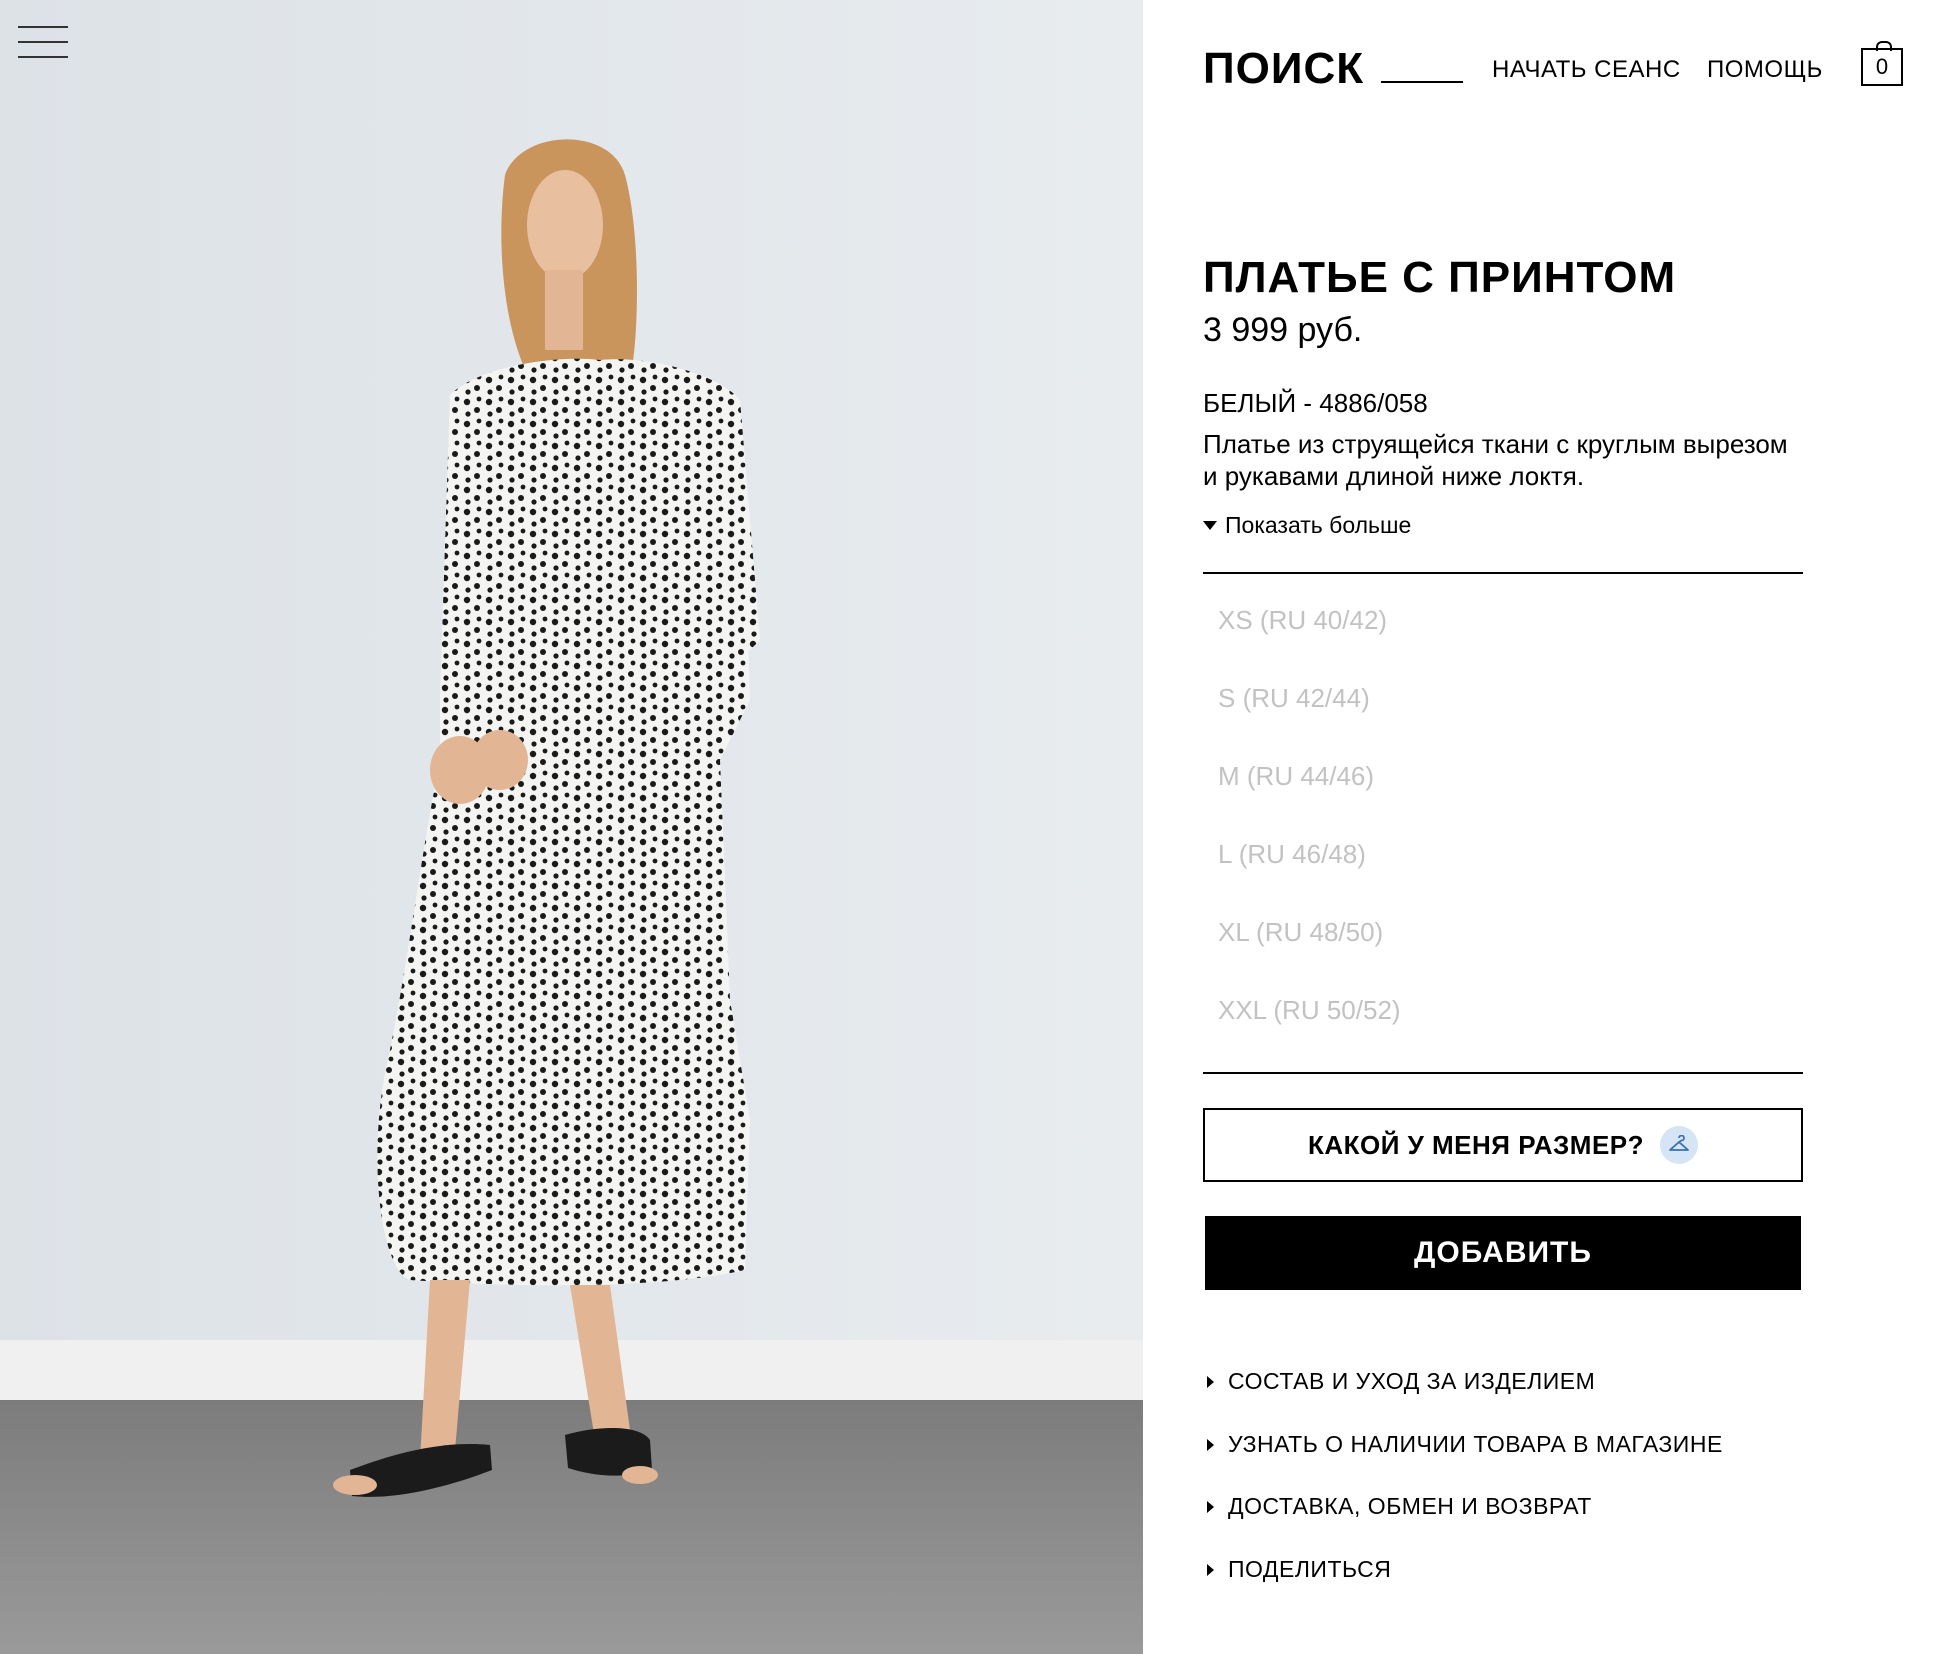 This screenshot has width=1960, height=1654. I want to click on shopping-bag-icon: 0, so click(1882, 63).